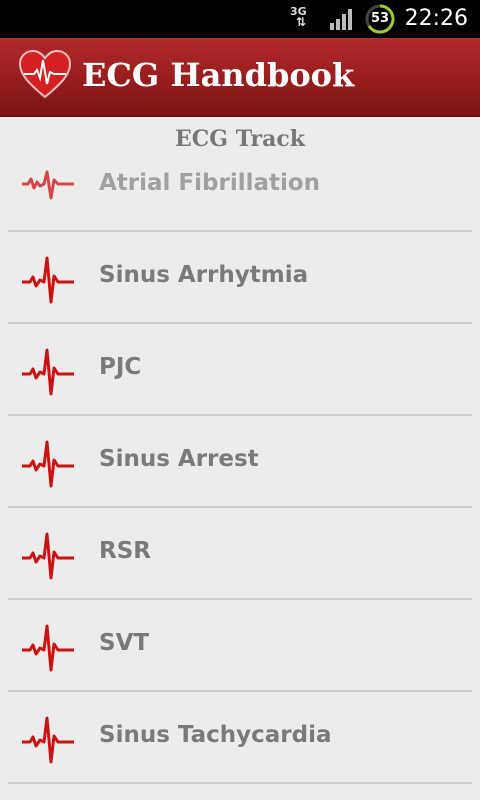  Describe the element at coordinates (436, 18) in the screenshot. I see `clock: 22:26` at that location.